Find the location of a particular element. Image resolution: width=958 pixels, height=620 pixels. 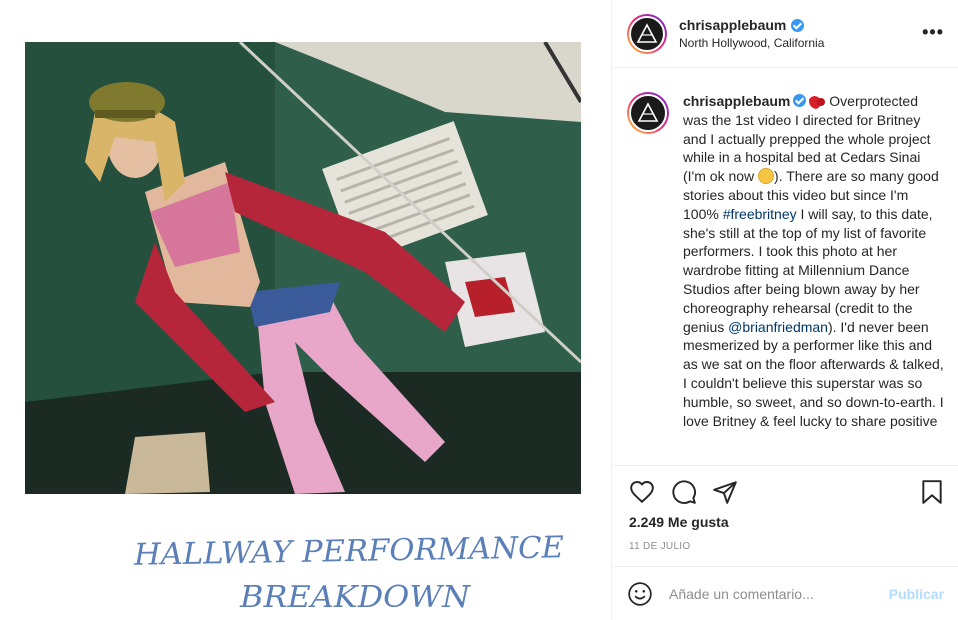

post-date: 11 DE JULIO is located at coordinates (659, 546).